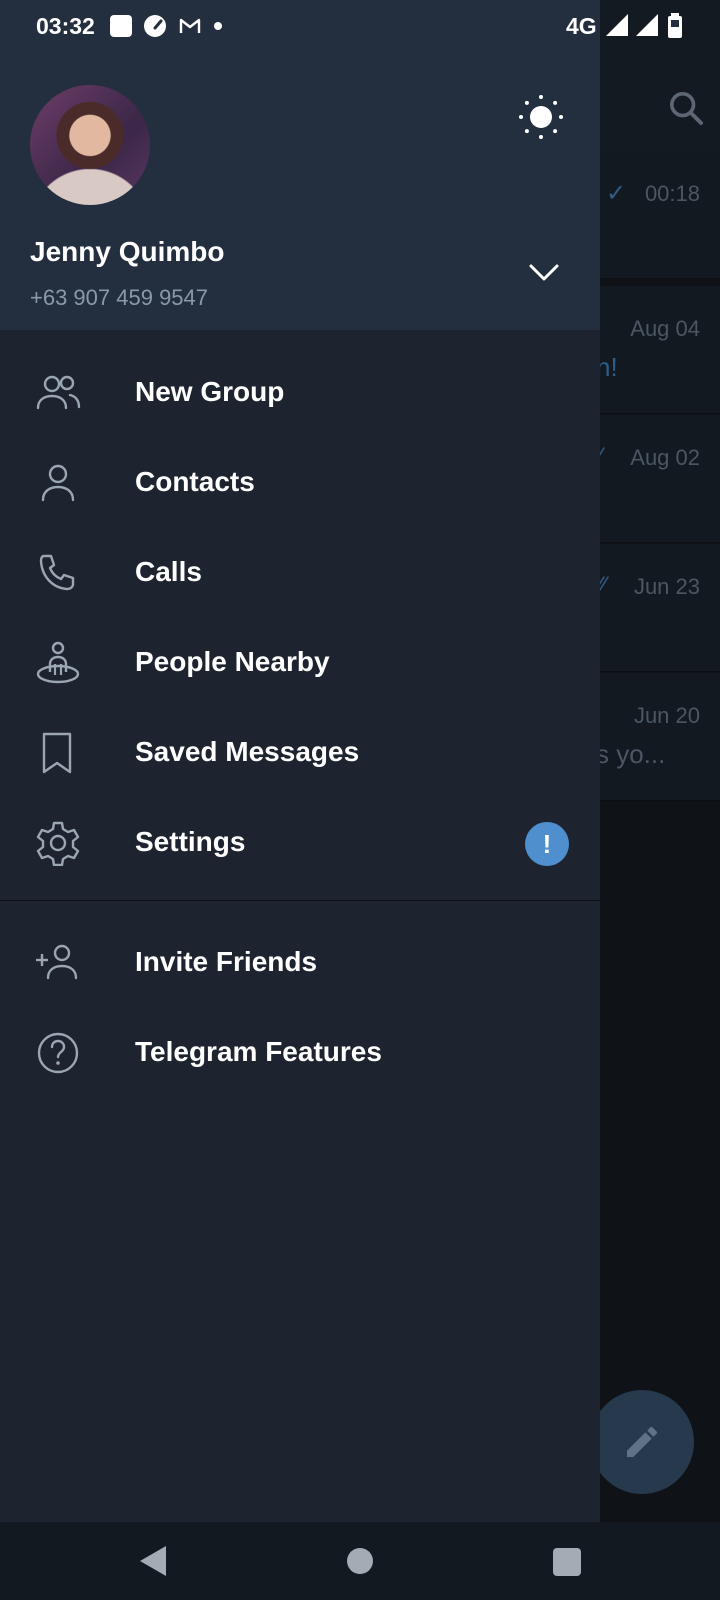  What do you see at coordinates (58, 843) in the screenshot?
I see `gear-icon` at bounding box center [58, 843].